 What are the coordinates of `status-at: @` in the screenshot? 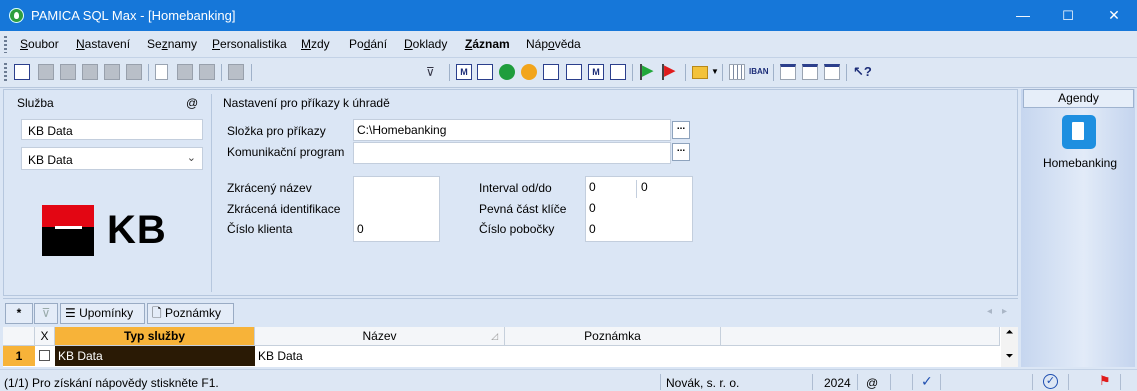 It's located at (872, 383).